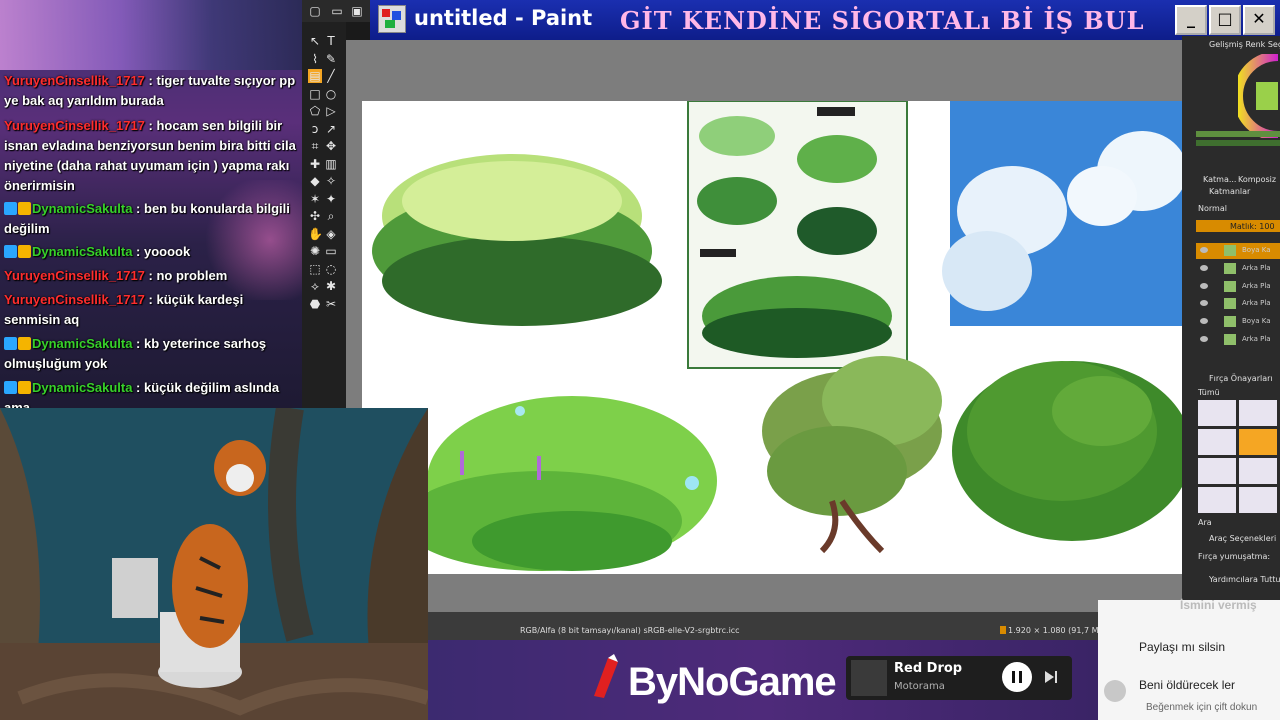 The height and width of the screenshot is (720, 1280). I want to click on line-tool-icon: ╱, so click(331, 76).